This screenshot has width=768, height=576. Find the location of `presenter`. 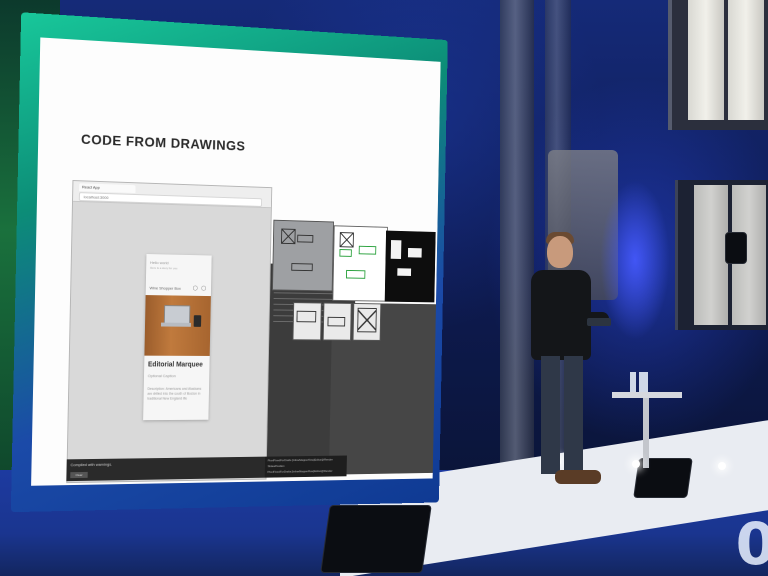

presenter is located at coordinates (570, 367).